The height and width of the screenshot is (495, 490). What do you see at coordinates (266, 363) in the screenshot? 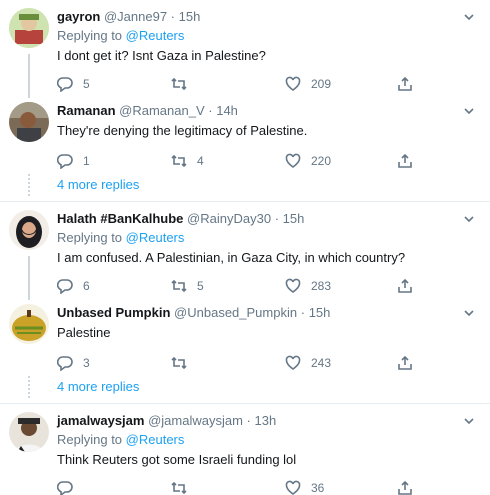
I see `tweet-actions: 3 243` at bounding box center [266, 363].